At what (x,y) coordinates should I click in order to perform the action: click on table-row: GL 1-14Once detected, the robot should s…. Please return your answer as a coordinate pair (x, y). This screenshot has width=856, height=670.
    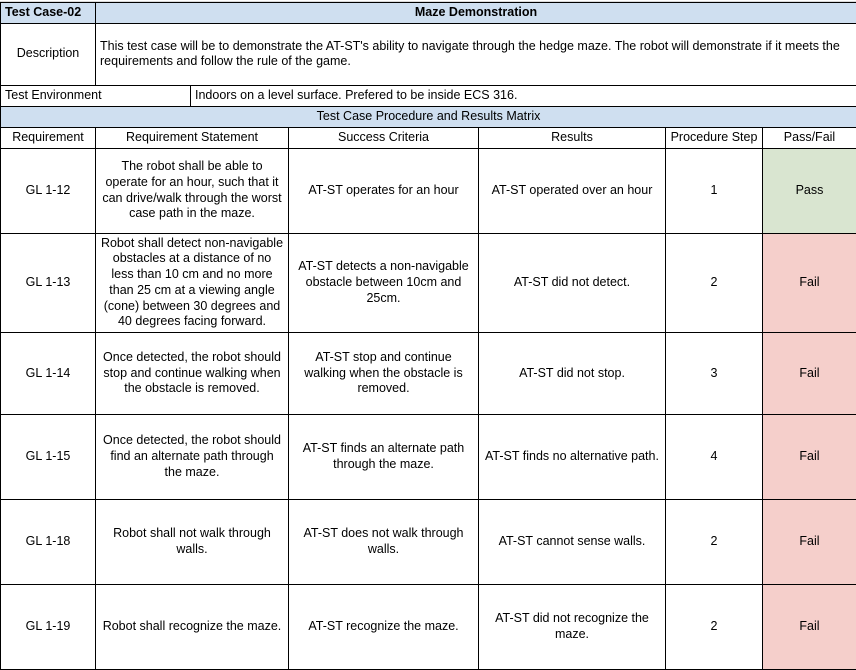
    Looking at the image, I should click on (428, 374).